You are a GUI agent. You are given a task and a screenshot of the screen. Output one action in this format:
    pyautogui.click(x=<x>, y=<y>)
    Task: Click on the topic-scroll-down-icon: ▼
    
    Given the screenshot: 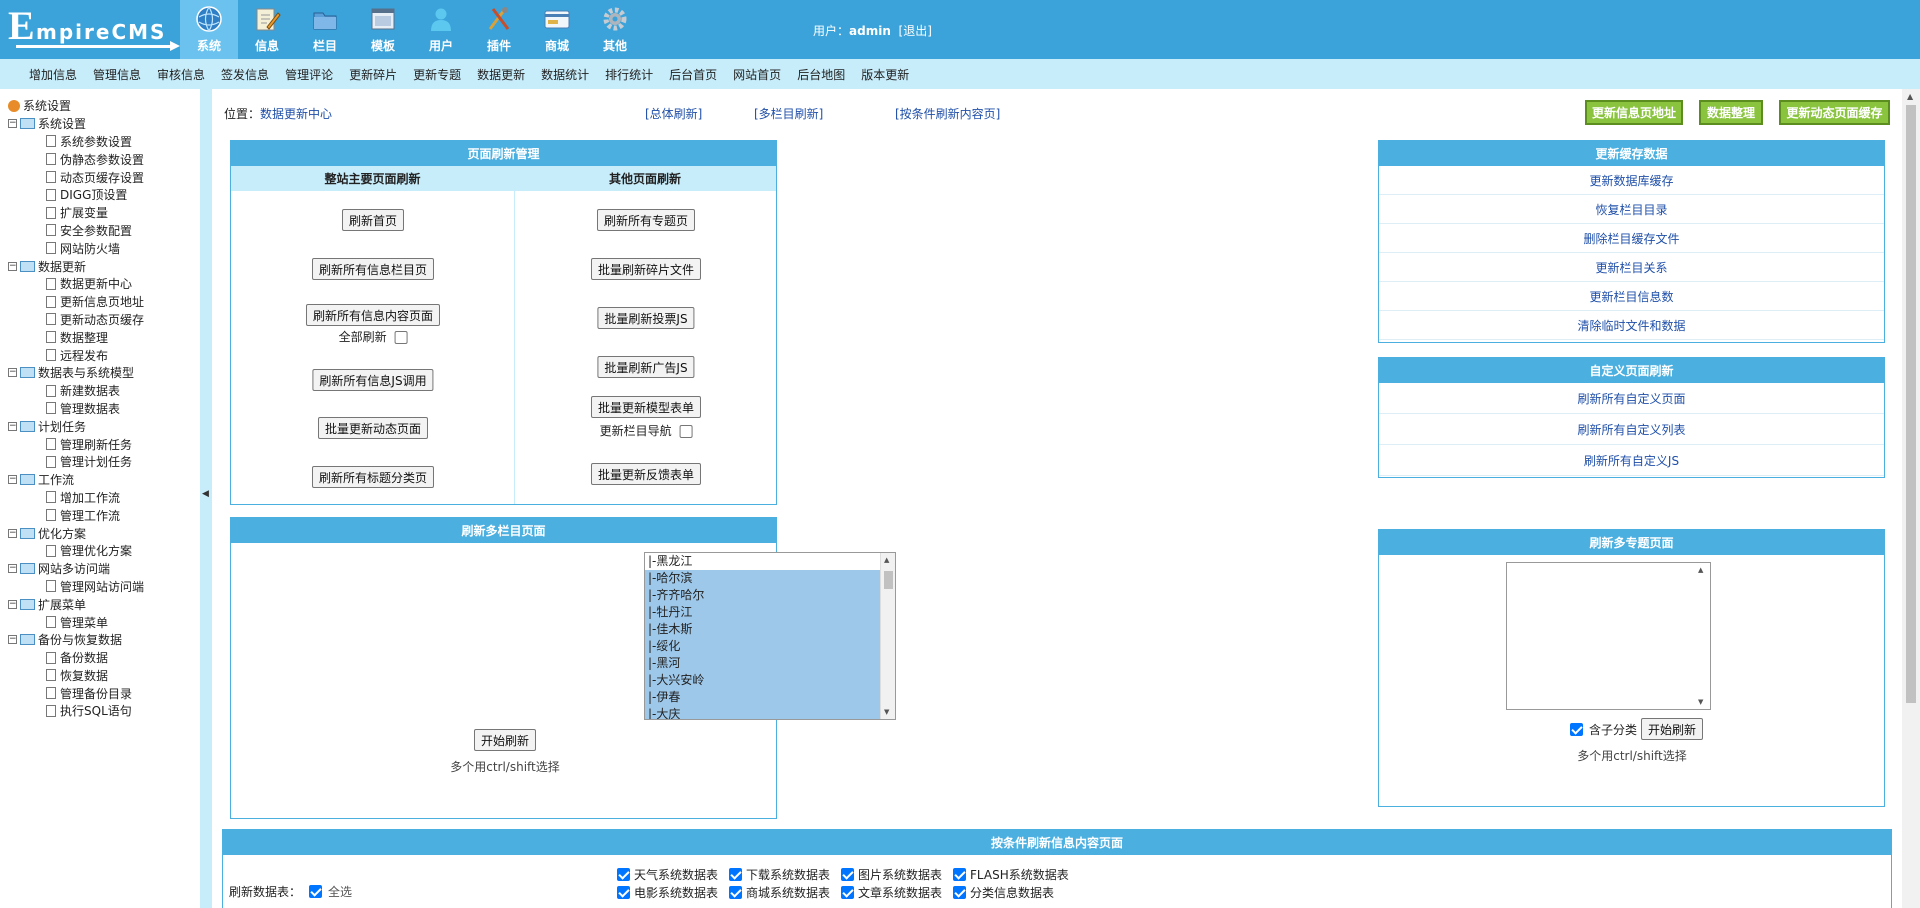 What is the action you would take?
    pyautogui.click(x=1700, y=702)
    